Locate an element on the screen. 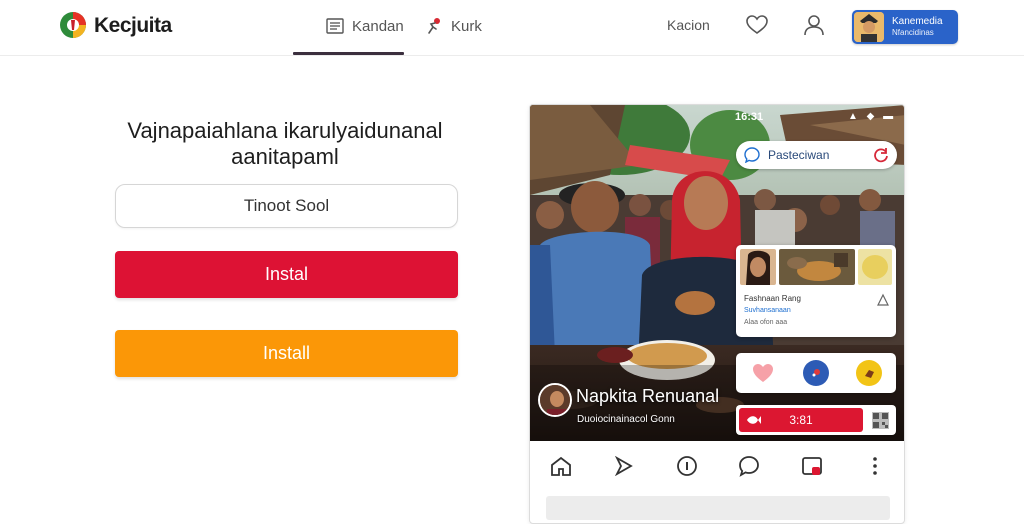 This screenshot has width=1024, height=524. info-icon is located at coordinates (686, 466).